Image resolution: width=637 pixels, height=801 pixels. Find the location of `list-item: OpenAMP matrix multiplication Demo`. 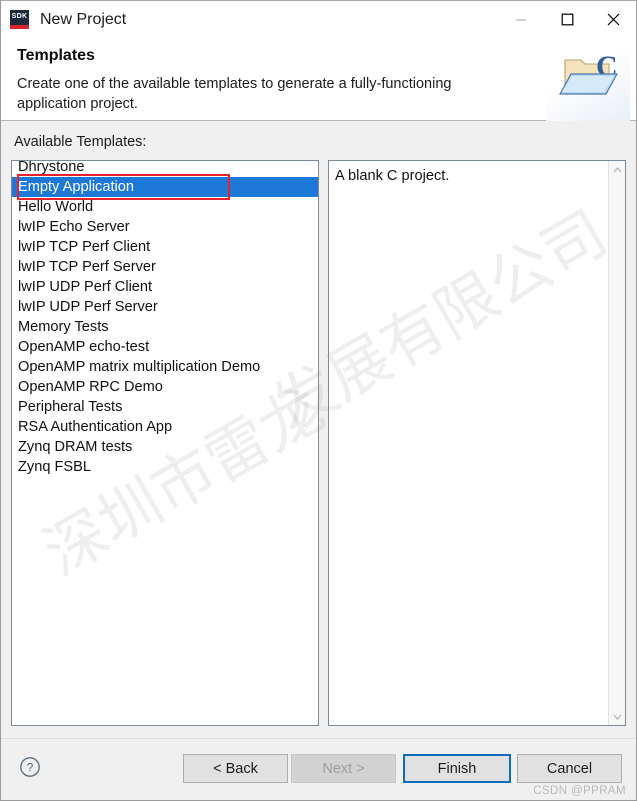

list-item: OpenAMP matrix multiplication Demo is located at coordinates (165, 367).